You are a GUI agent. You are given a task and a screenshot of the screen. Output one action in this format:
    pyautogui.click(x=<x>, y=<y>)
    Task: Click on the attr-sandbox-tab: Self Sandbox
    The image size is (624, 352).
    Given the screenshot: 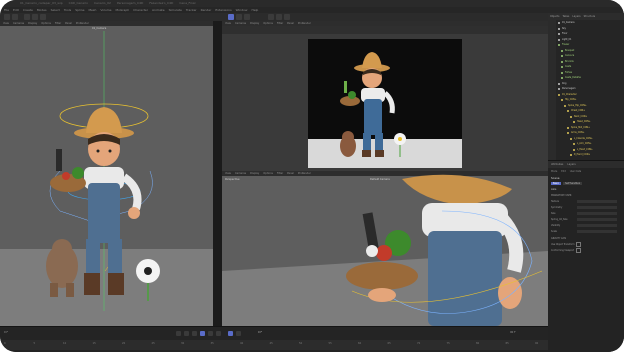 What is the action you would take?
    pyautogui.click(x=573, y=183)
    